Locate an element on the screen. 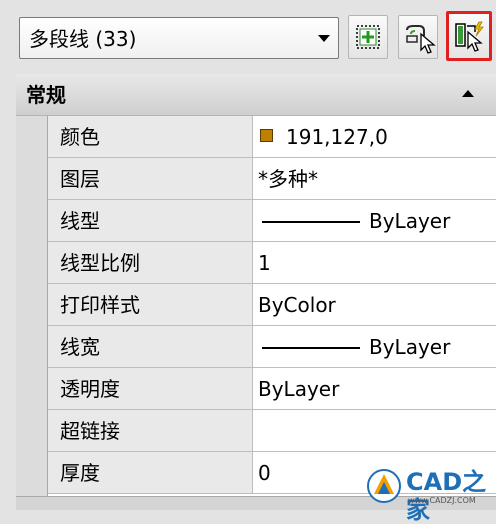  property-value-cell: ByColor is located at coordinates (374, 304).